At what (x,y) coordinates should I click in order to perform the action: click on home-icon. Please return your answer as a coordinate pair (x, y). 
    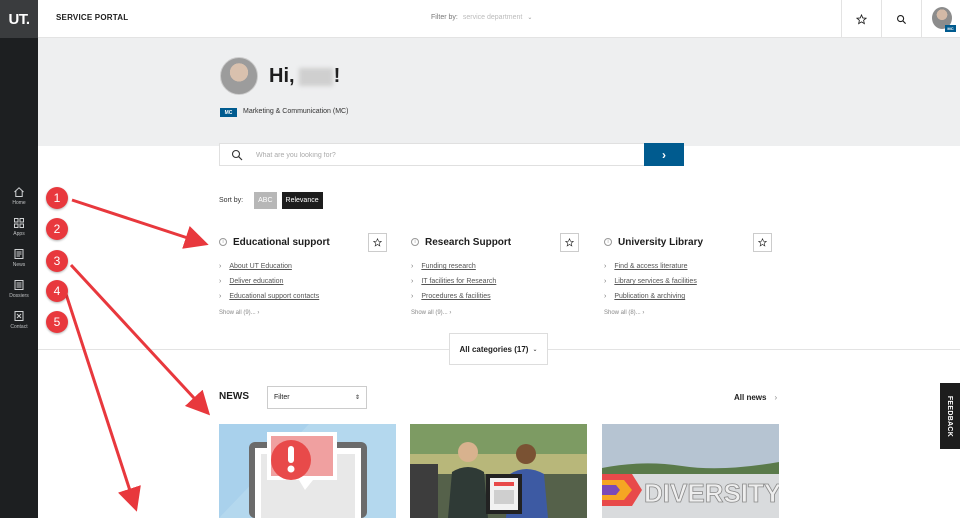
    Looking at the image, I should click on (19, 192).